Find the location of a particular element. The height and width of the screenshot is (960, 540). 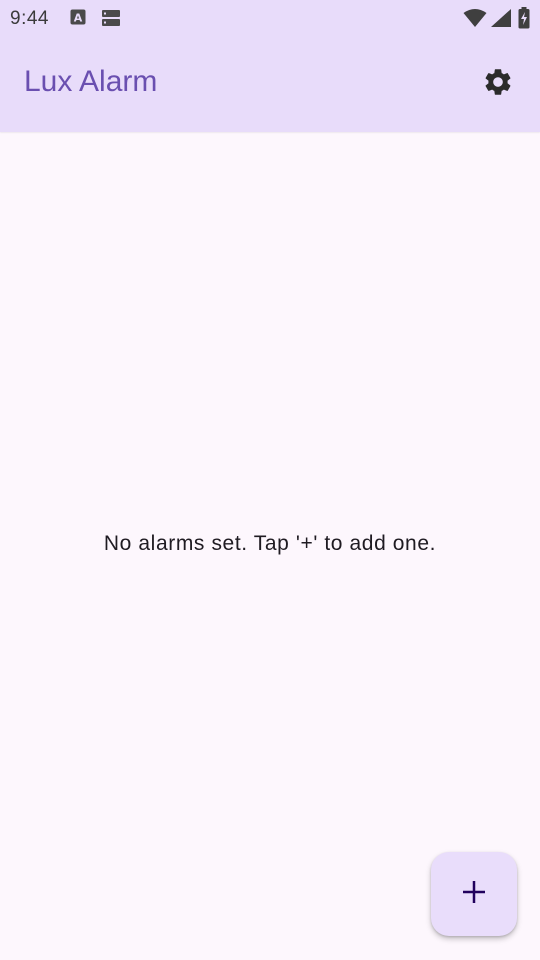

status-time: 9:44 is located at coordinates (29, 18).